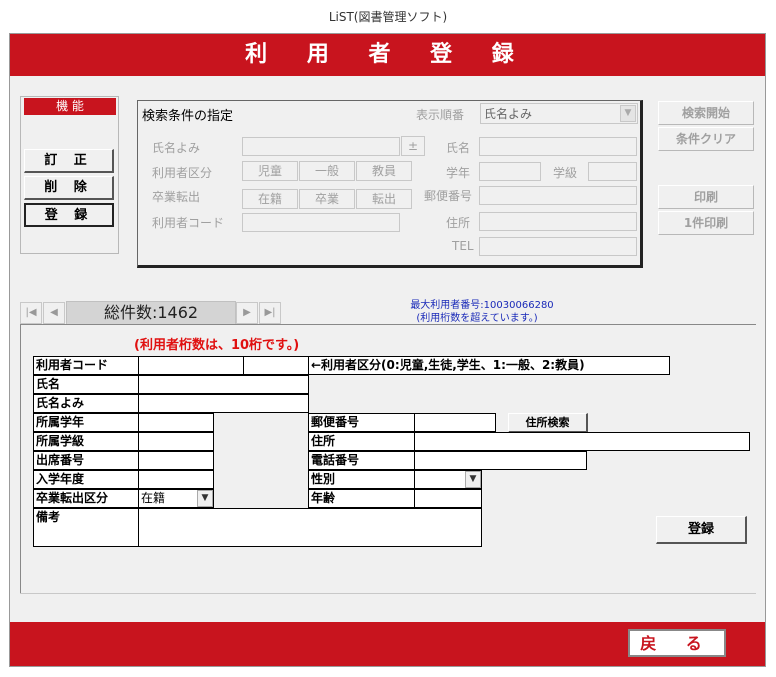  I want to click on grad-type-select: 在籍 ▼, so click(176, 498).